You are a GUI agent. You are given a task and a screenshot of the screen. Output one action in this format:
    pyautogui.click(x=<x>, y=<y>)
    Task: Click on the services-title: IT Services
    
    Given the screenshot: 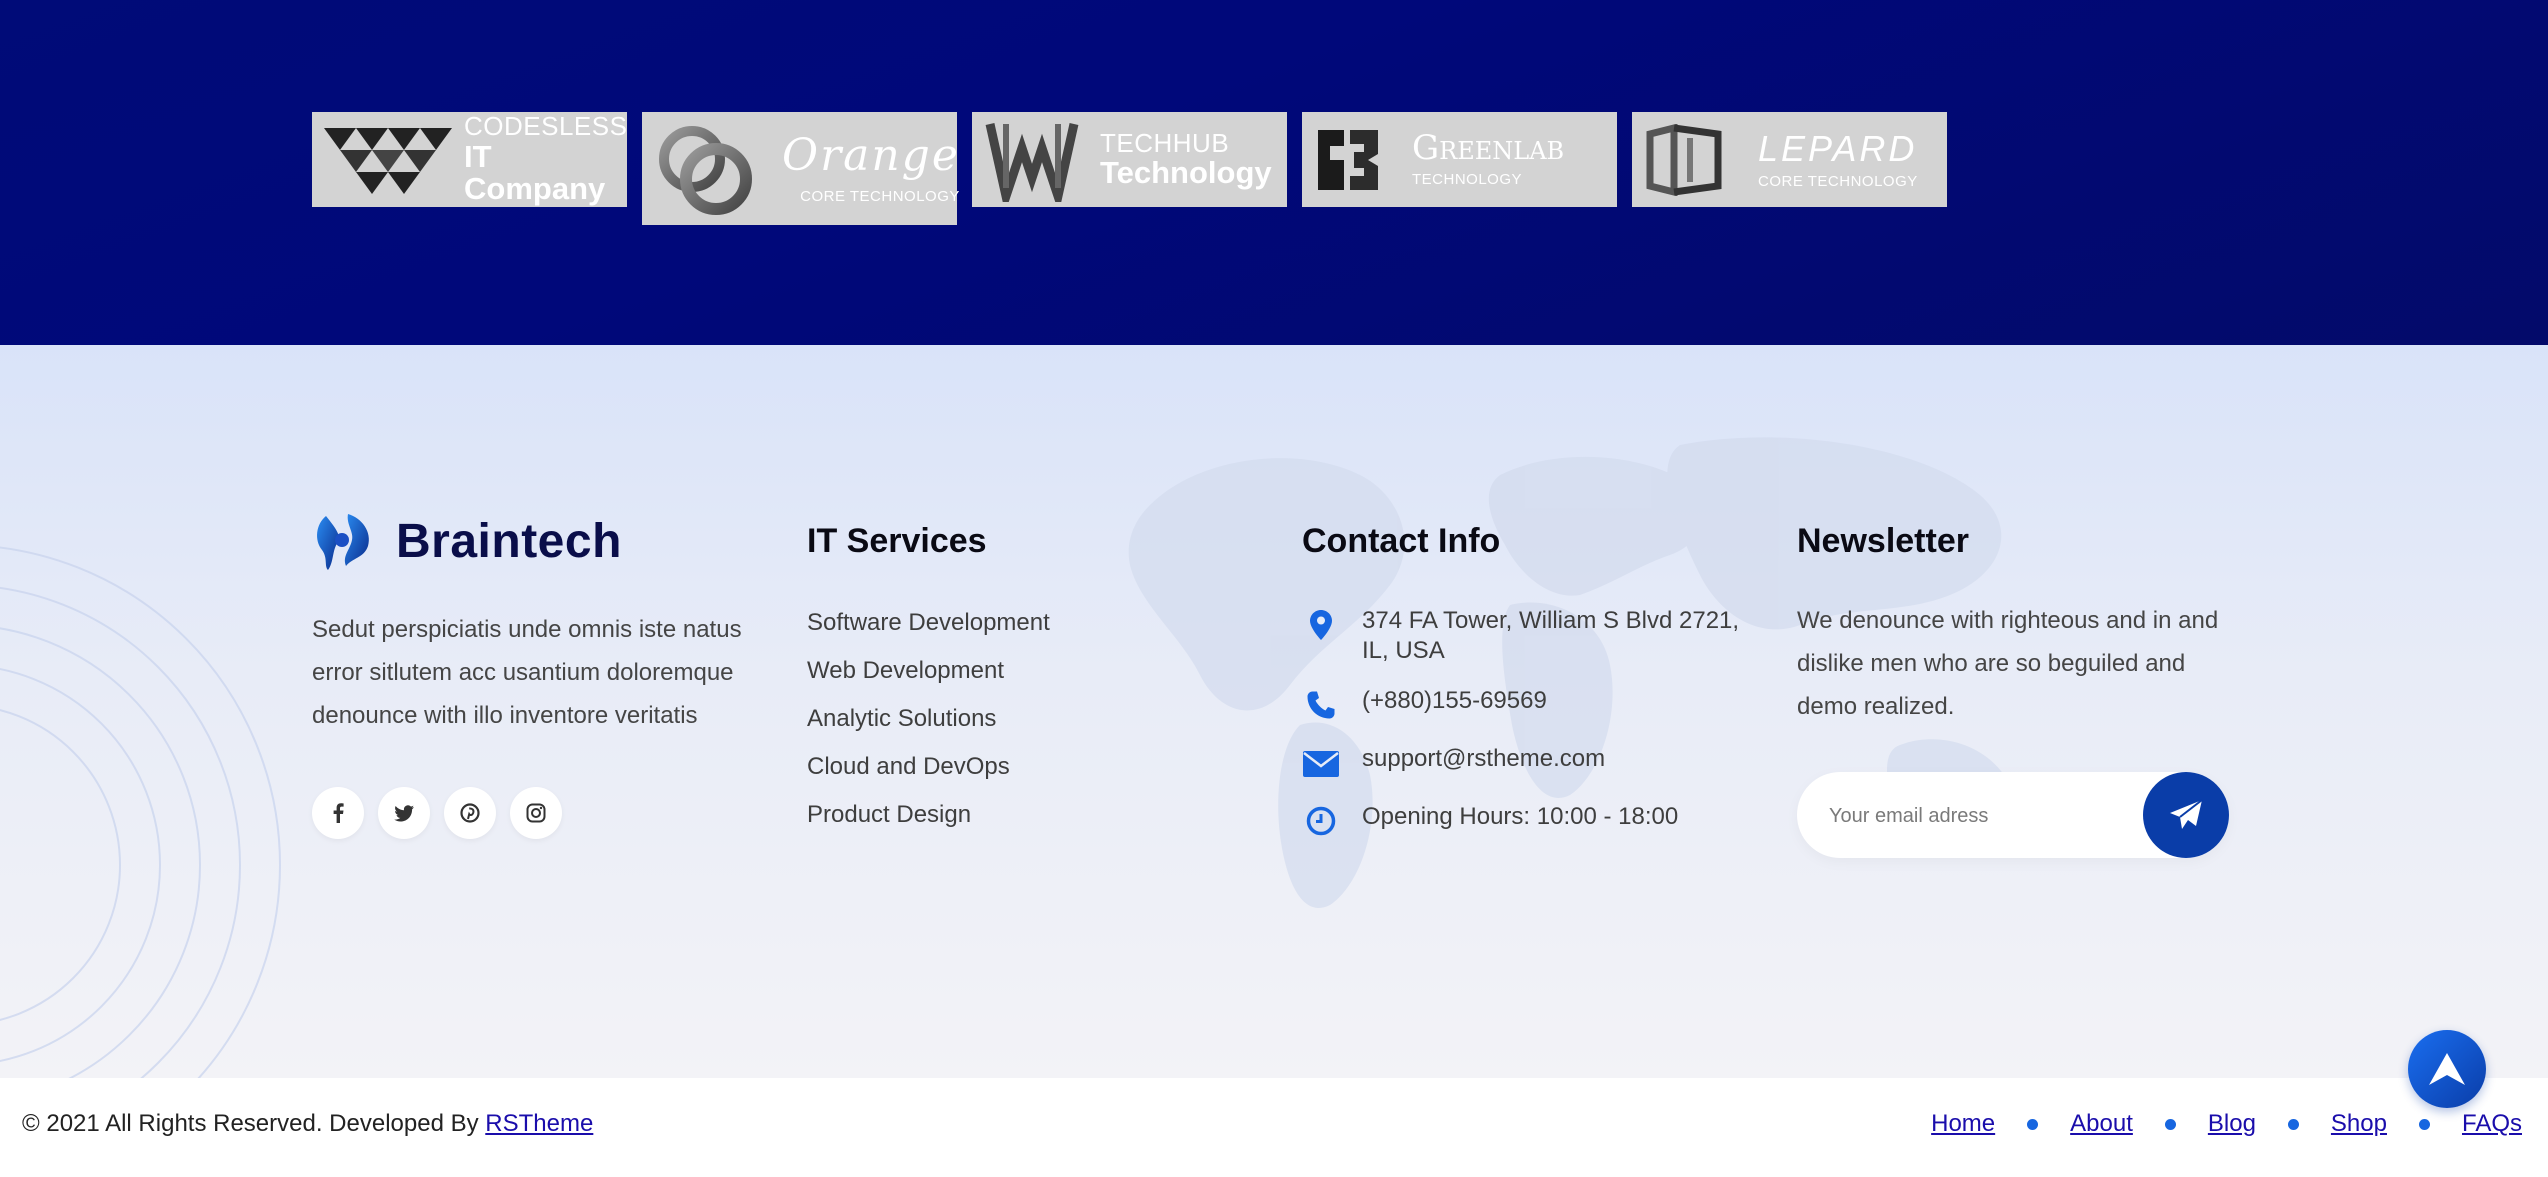 What is the action you would take?
    pyautogui.click(x=897, y=541)
    